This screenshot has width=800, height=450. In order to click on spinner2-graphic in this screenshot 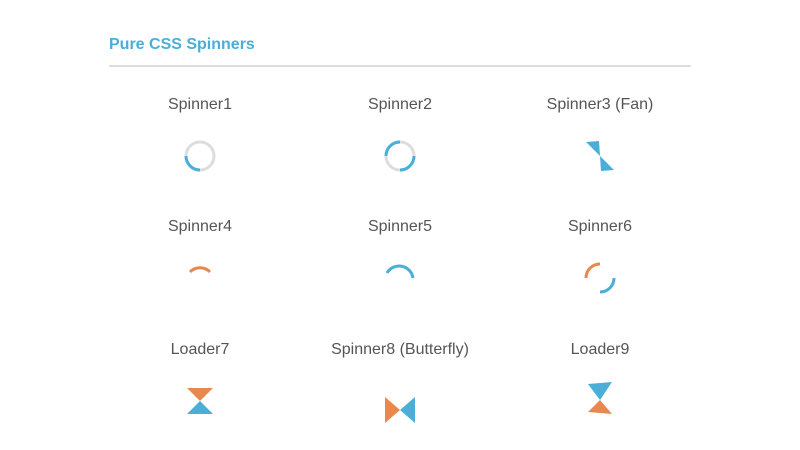, I will do `click(400, 156)`.